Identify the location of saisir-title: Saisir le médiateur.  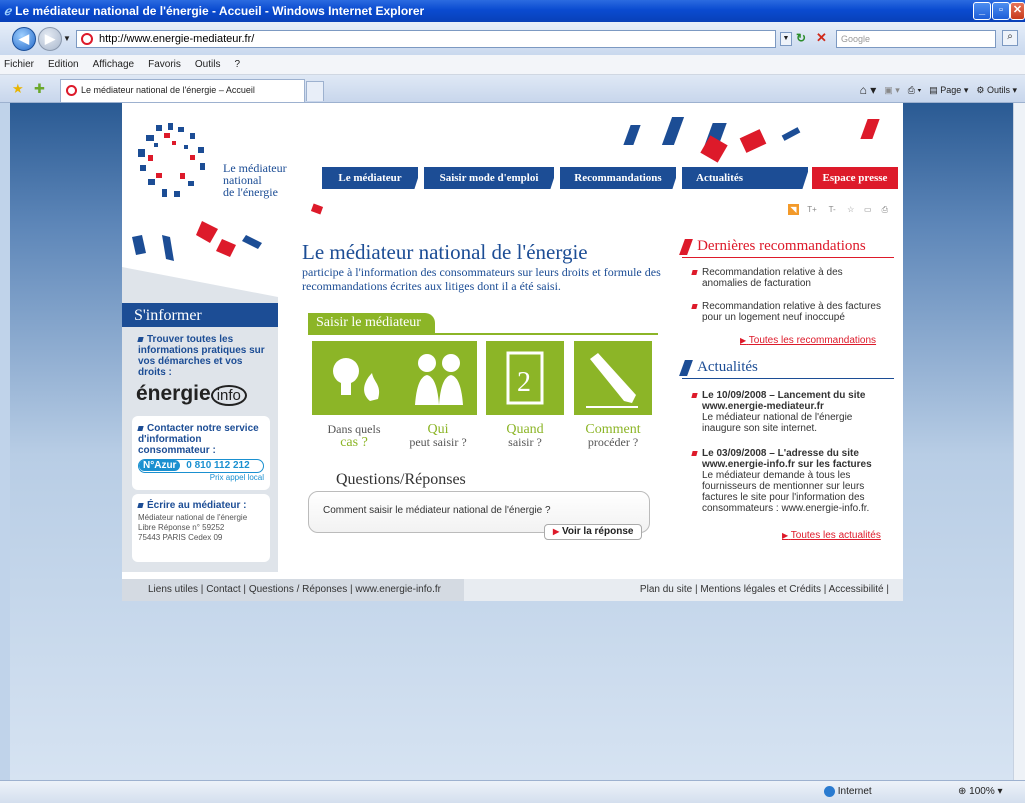
(371, 323).